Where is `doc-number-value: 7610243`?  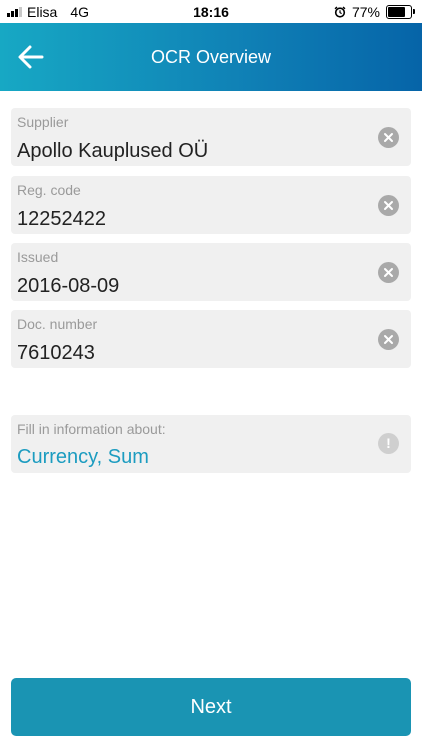 doc-number-value: 7610243 is located at coordinates (56, 353).